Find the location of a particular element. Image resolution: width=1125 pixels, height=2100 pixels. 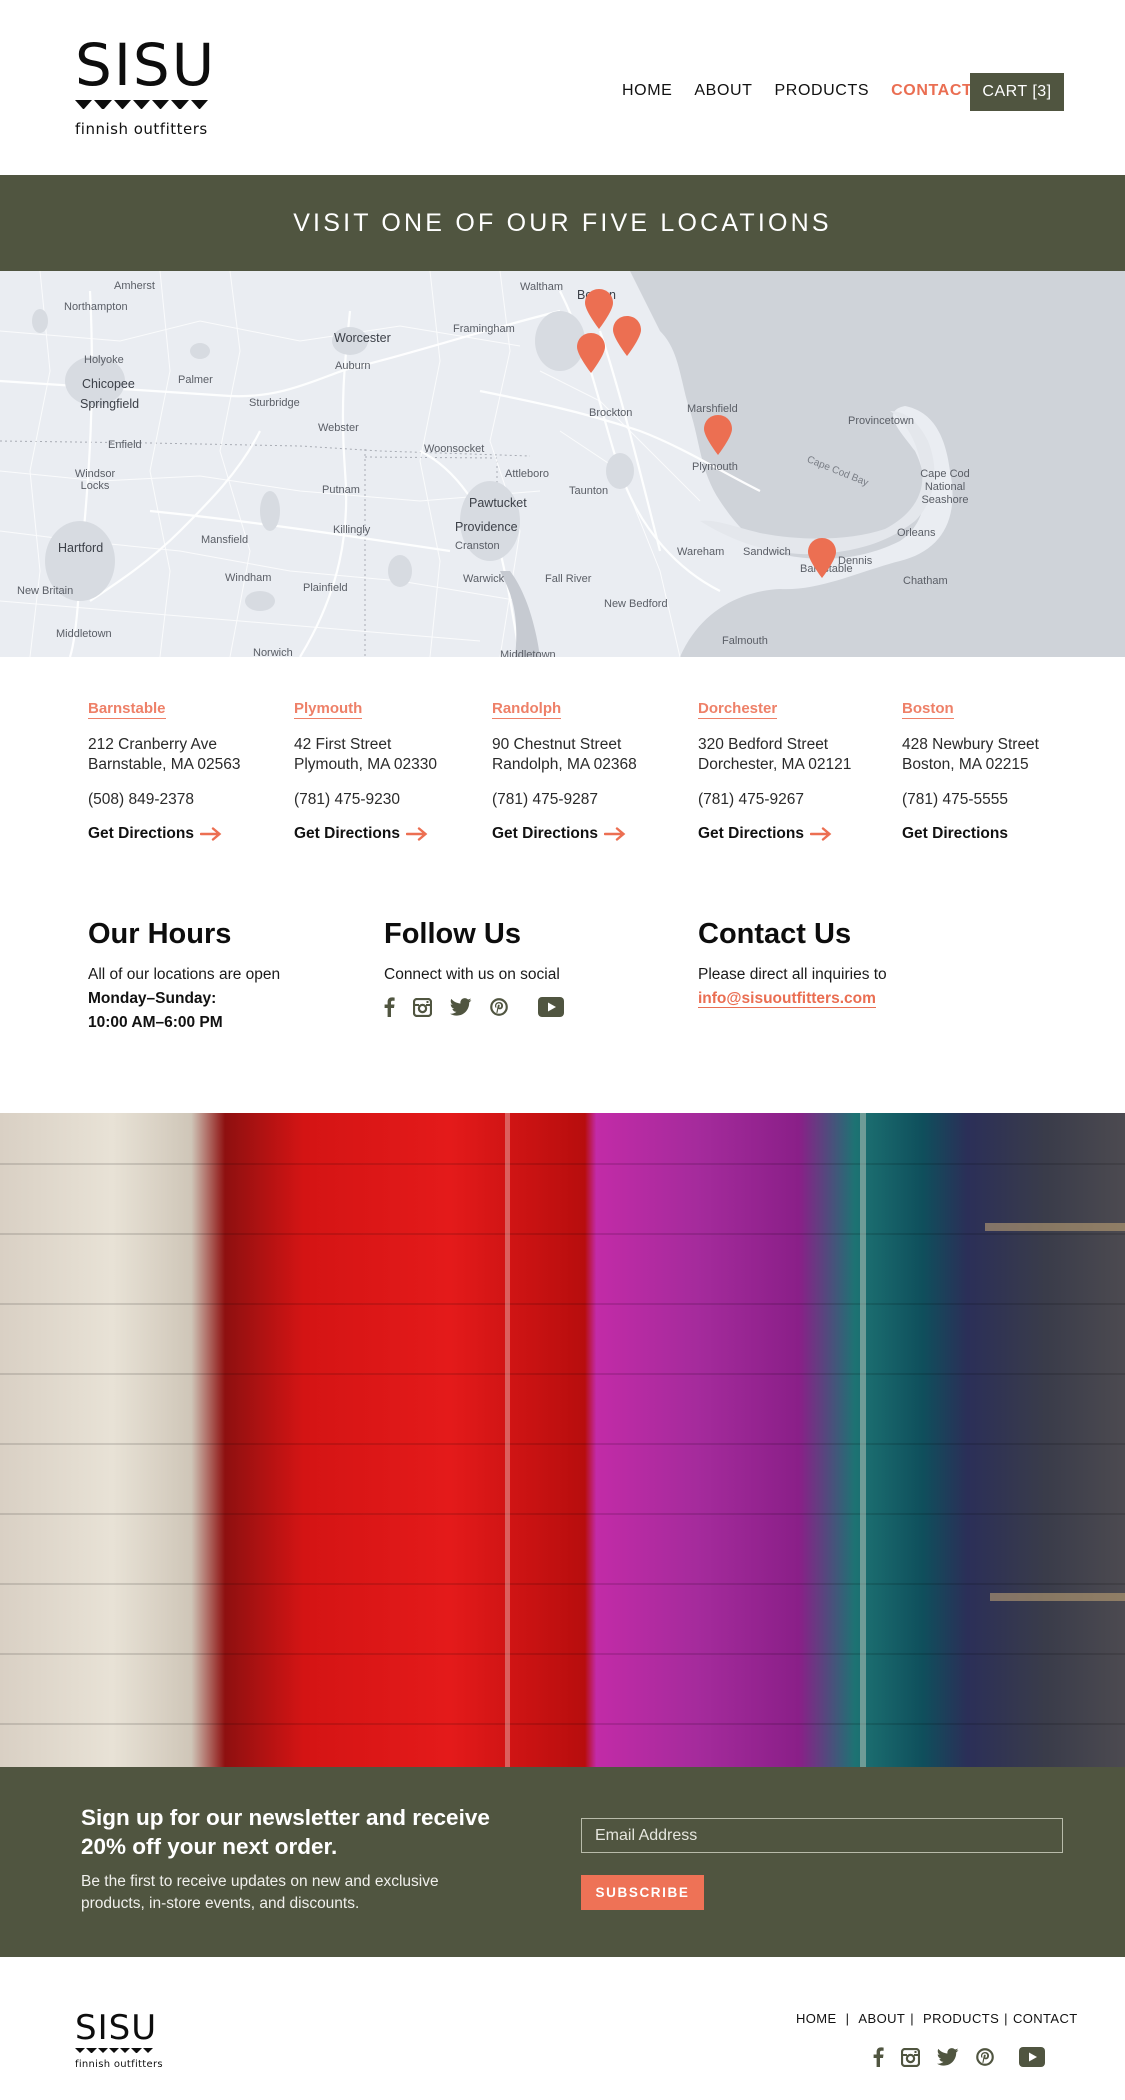

location-name-link: Plymouth is located at coordinates (328, 709).